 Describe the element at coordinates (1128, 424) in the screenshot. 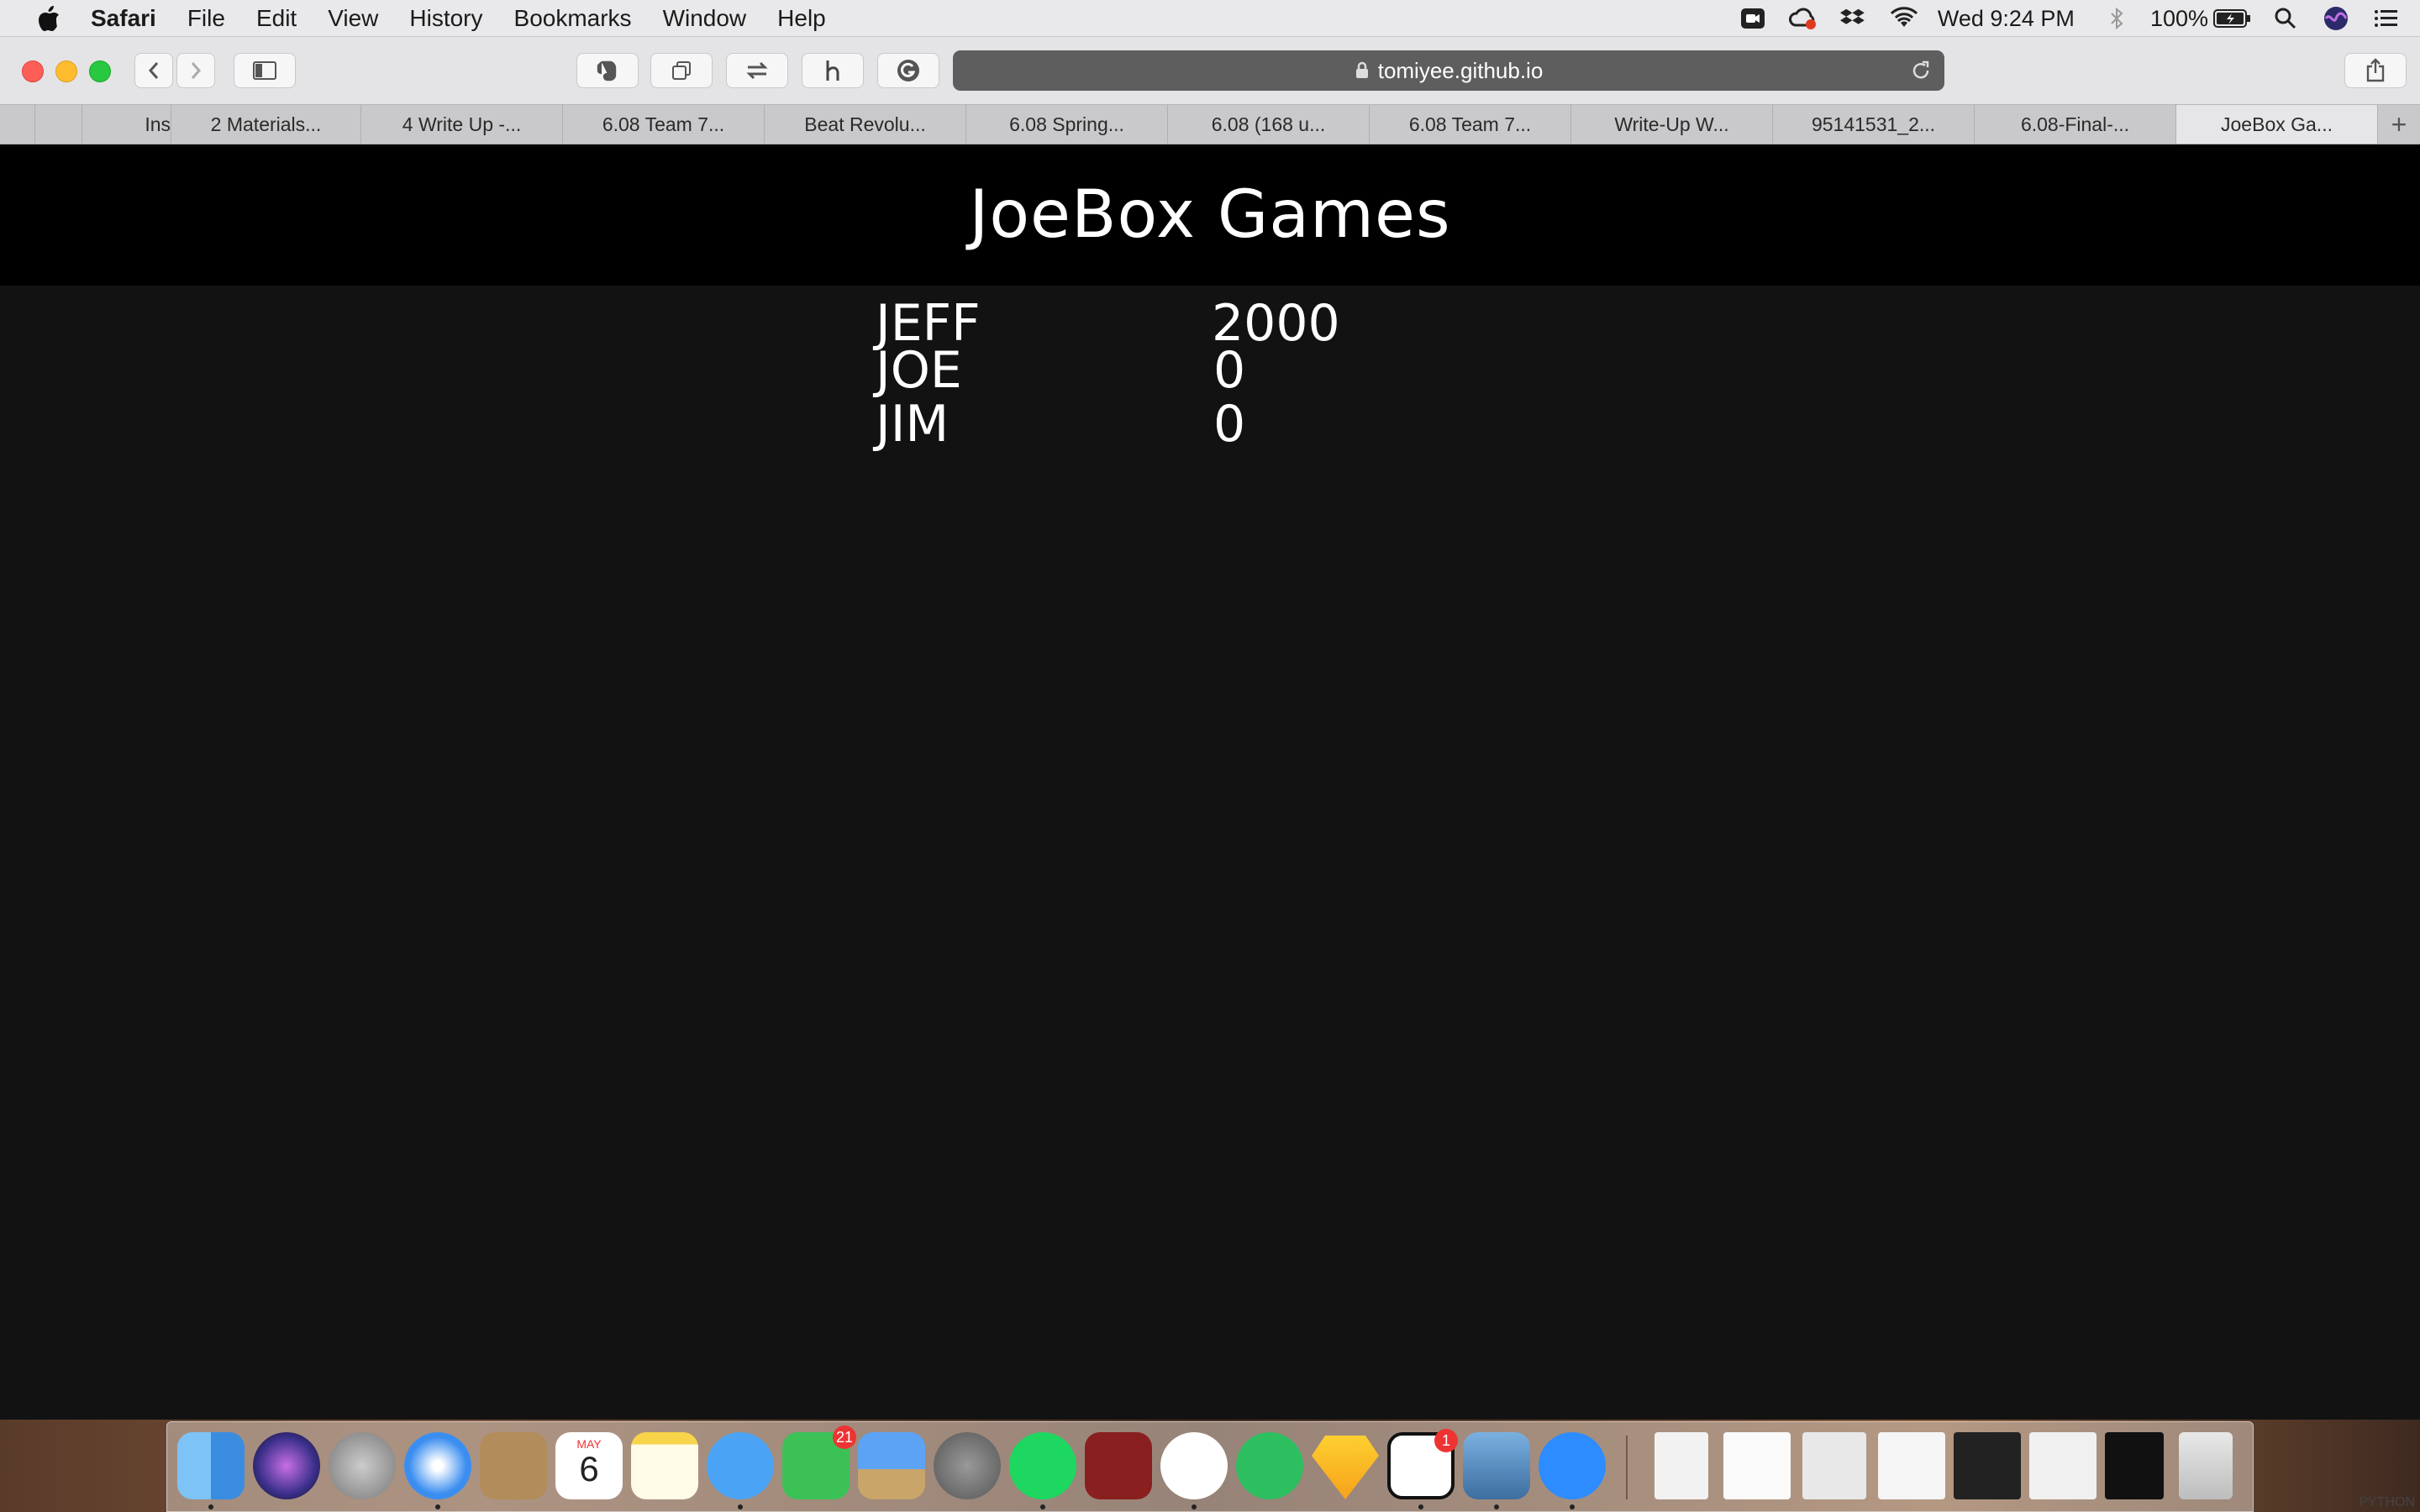

I see `score-row-jim: JIM 0` at that location.